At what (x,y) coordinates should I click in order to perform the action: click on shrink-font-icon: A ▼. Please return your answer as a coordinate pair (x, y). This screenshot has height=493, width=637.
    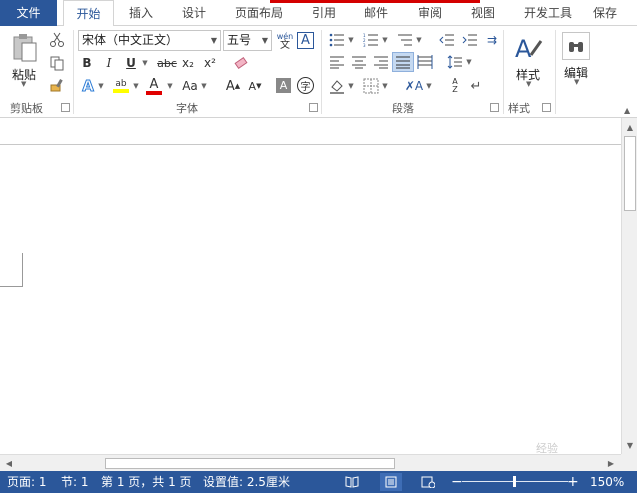
    Looking at the image, I should click on (255, 86).